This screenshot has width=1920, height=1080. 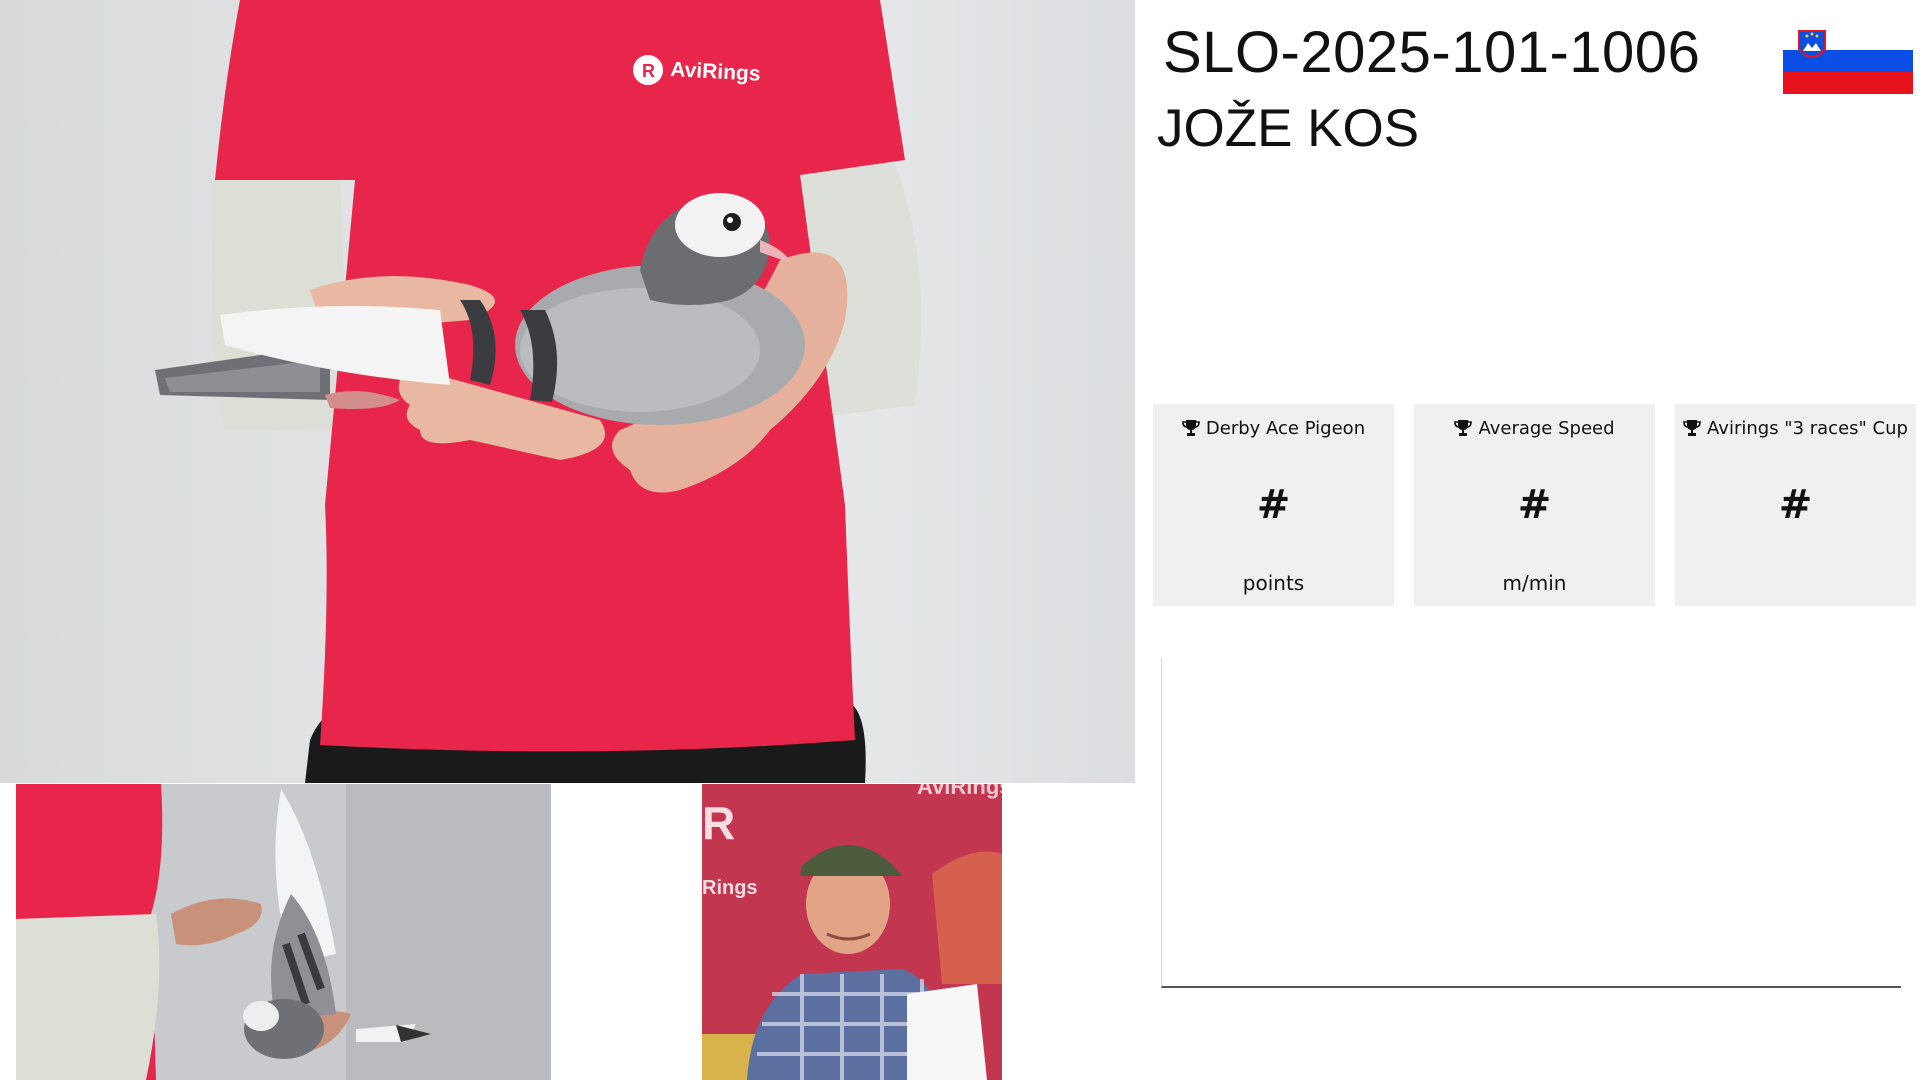 I want to click on owner-banner-text: AviRings, so click(x=959, y=791).